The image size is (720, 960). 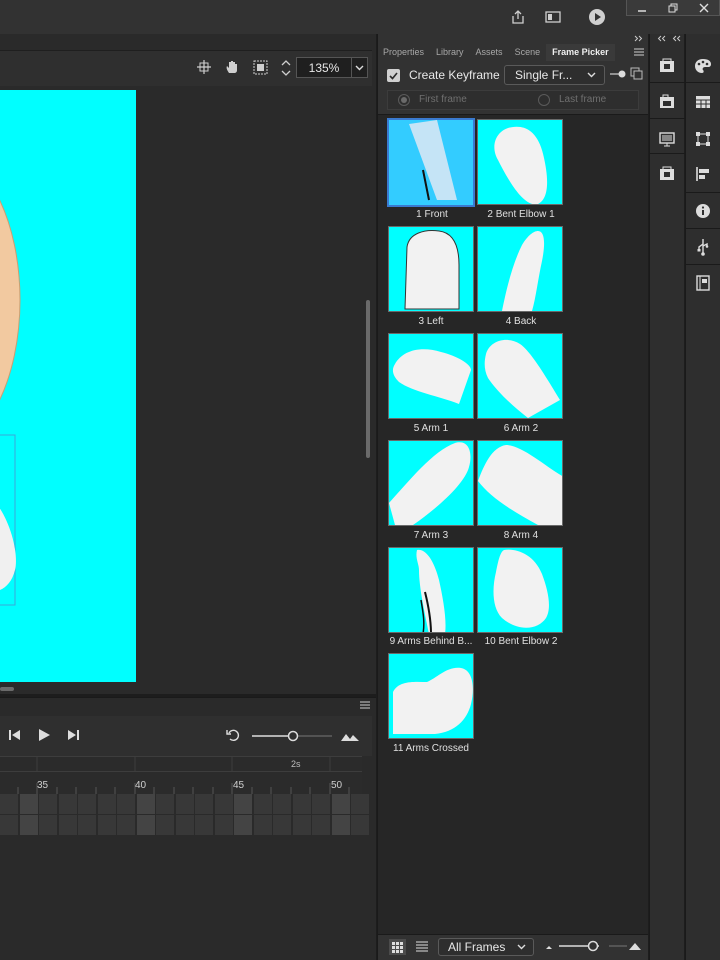 I want to click on book-icon, so click(x=703, y=283).